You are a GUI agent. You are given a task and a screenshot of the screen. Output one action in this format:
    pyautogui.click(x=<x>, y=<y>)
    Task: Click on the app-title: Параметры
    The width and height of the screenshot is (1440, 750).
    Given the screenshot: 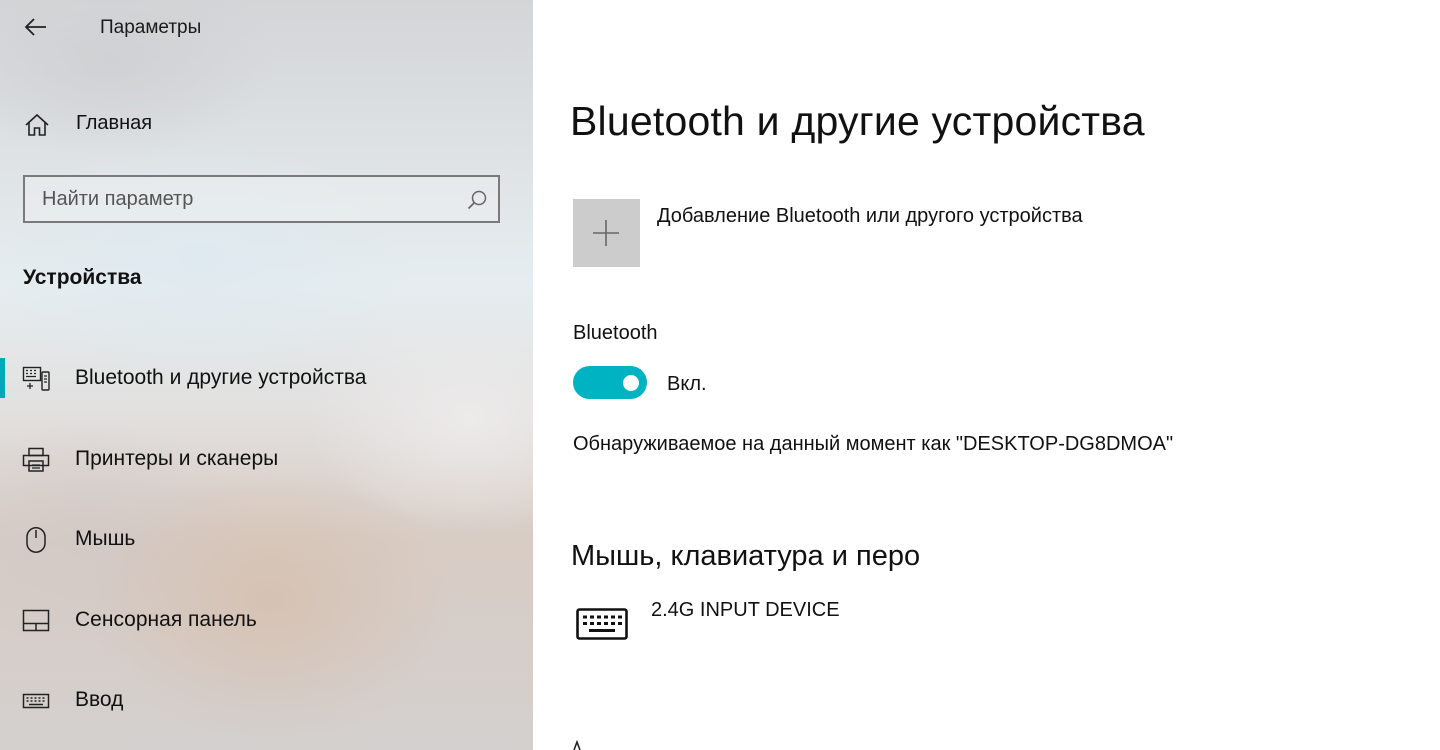 What is the action you would take?
    pyautogui.click(x=151, y=27)
    